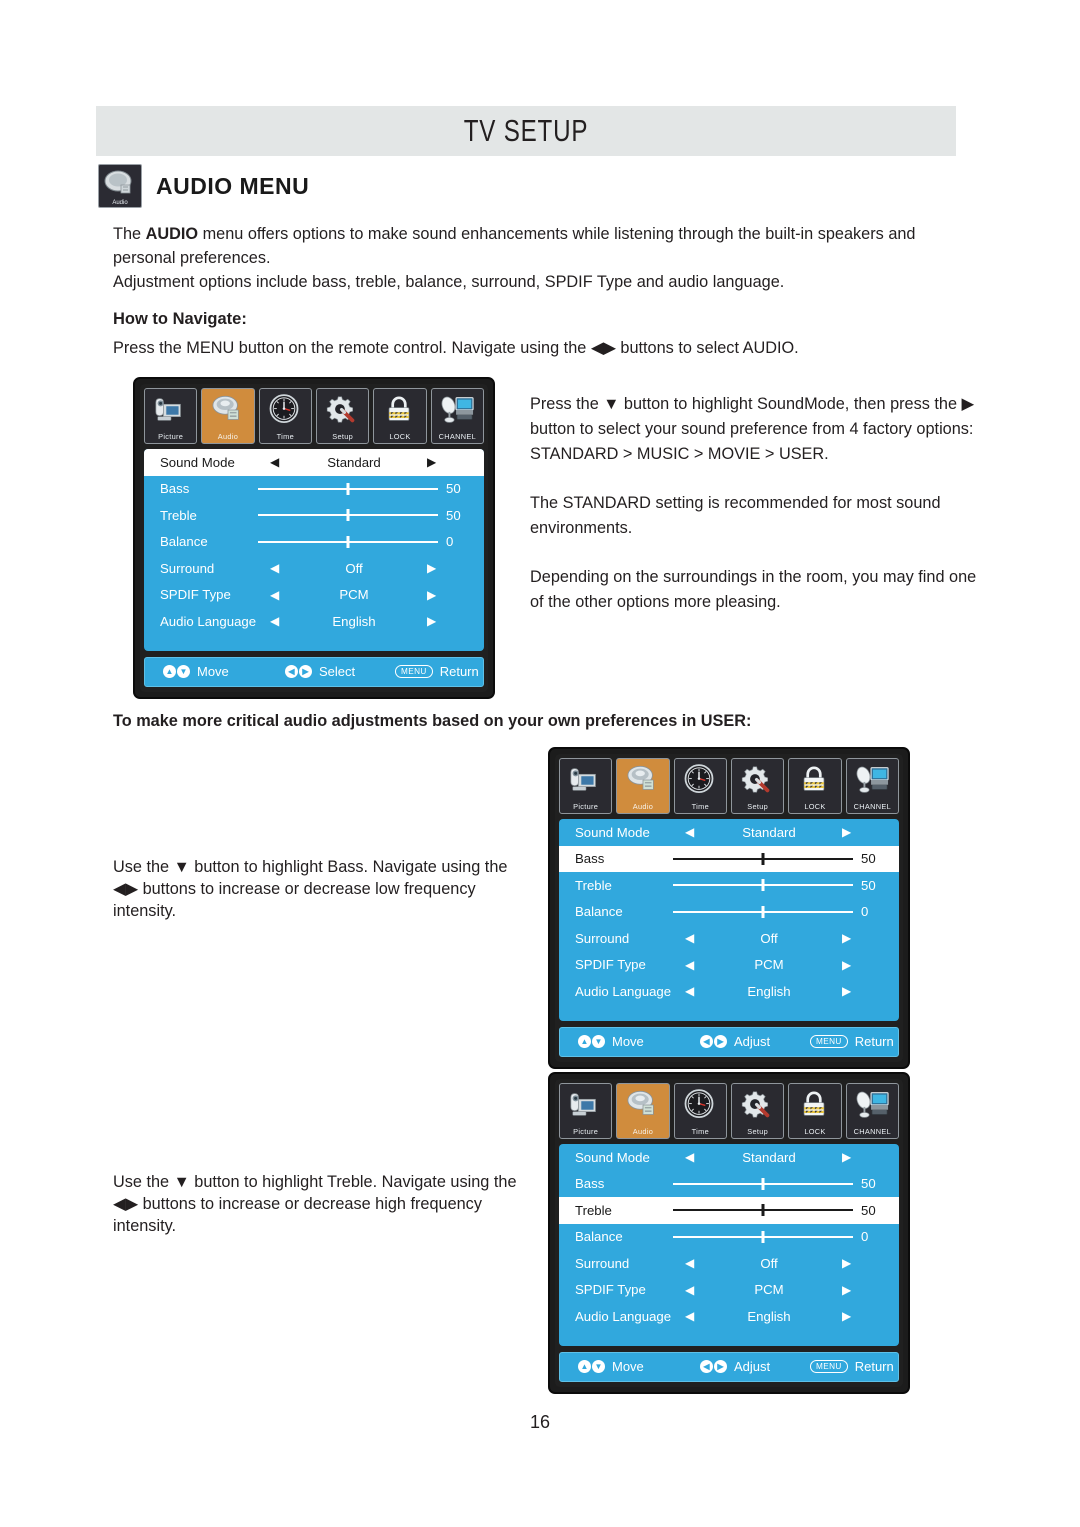 This screenshot has width=1080, height=1527. Describe the element at coordinates (815, 1131) in the screenshot. I see `tab-label: LOCK` at that location.